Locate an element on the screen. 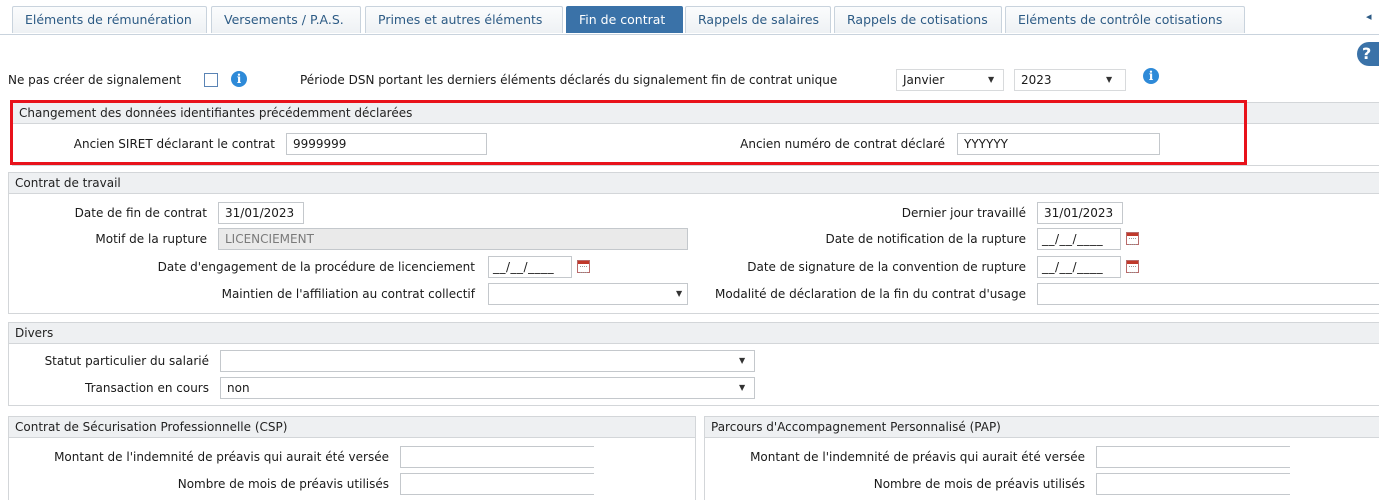 The height and width of the screenshot is (500, 1379). notification-input: __/__/____ is located at coordinates (1079, 239).